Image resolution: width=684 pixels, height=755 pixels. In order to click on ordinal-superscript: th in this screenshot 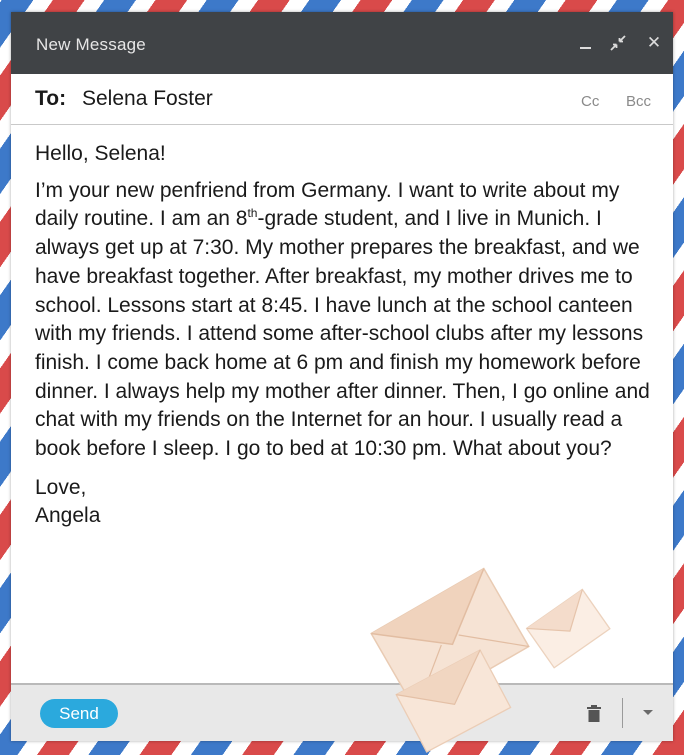, I will do `click(252, 213)`.